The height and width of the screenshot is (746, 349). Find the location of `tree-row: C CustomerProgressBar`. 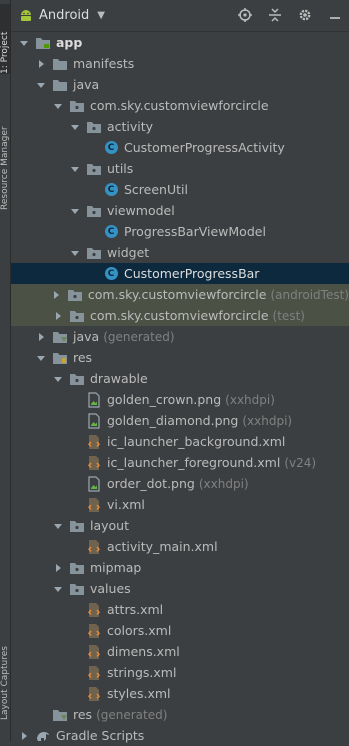

tree-row: C CustomerProgressBar is located at coordinates (180, 273).